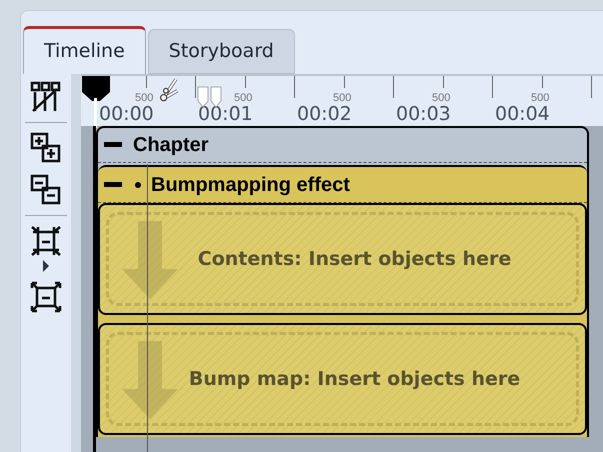 The image size is (603, 452). I want to click on shrink-icon, so click(46, 241).